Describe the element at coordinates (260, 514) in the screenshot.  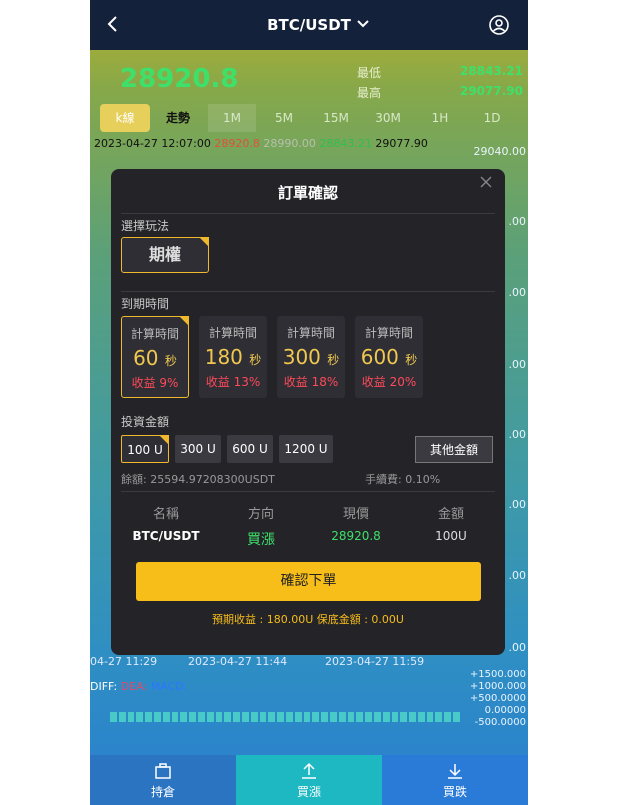
I see `col-direction: 方向` at that location.